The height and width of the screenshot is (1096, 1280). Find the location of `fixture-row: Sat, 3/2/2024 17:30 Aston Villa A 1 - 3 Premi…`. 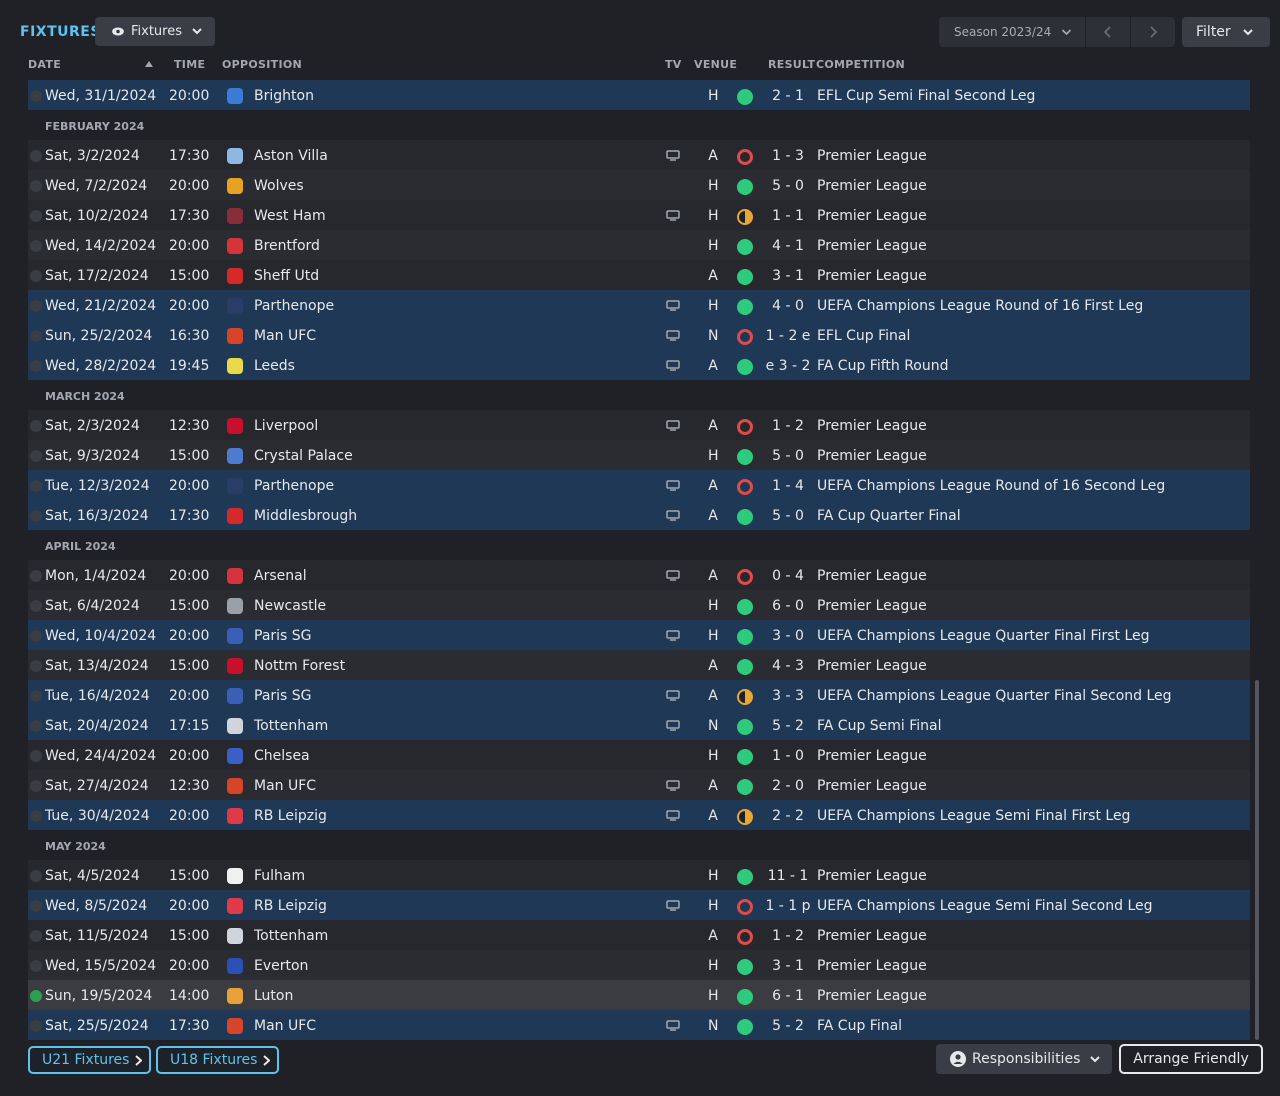

fixture-row: Sat, 3/2/2024 17:30 Aston Villa A 1 - 3 Premi… is located at coordinates (639, 155).